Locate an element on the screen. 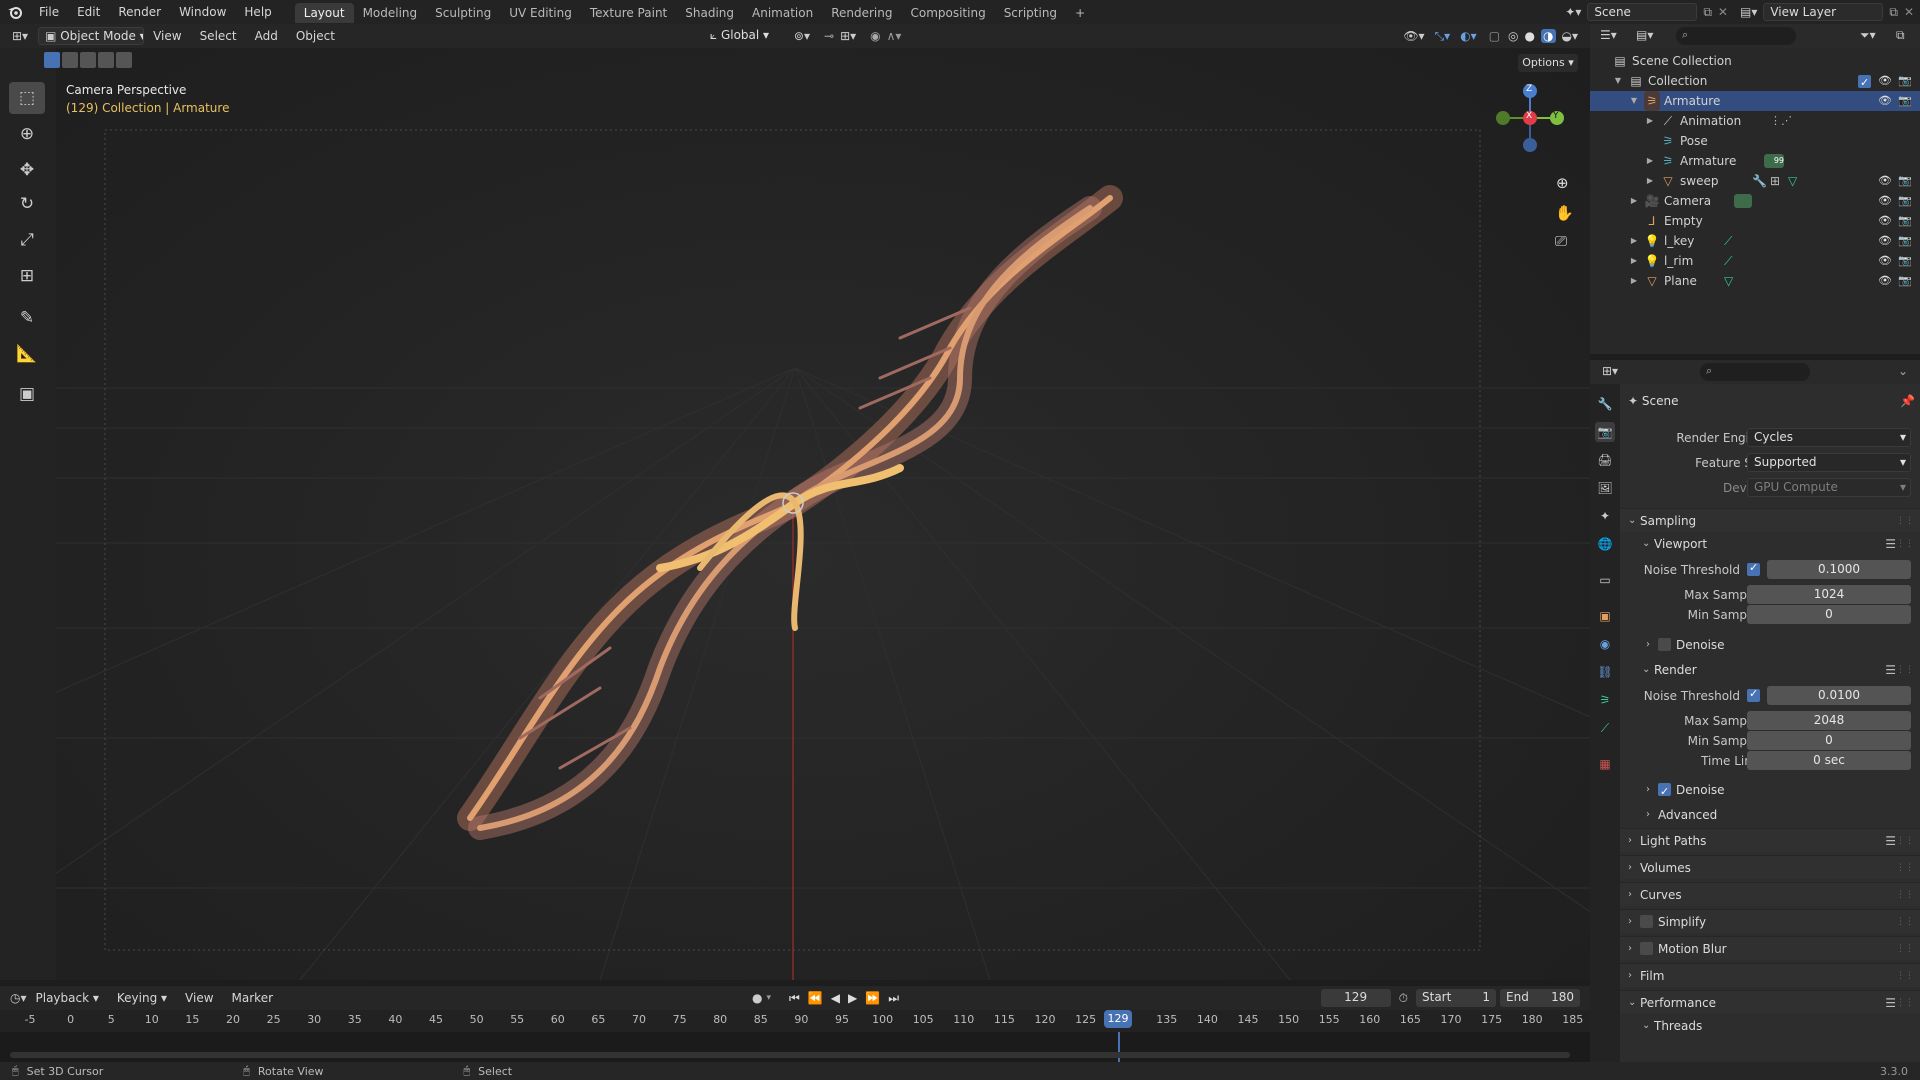 The width and height of the screenshot is (1920, 1080). display-mode-icon: ▤▾ is located at coordinates (1644, 35).